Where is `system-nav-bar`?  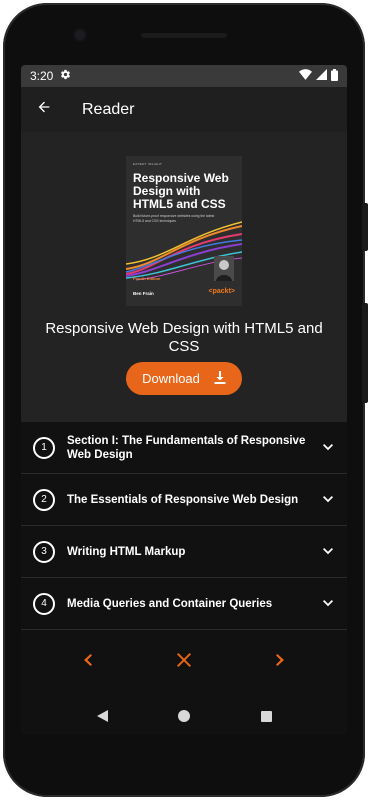 system-nav-bar is located at coordinates (184, 718).